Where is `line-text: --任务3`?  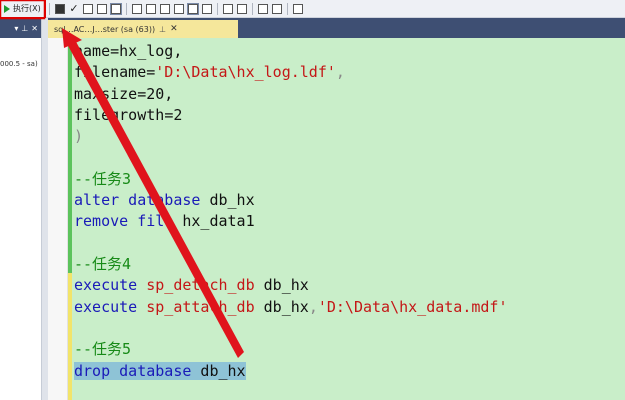
line-text: --任务3 is located at coordinates (102, 179).